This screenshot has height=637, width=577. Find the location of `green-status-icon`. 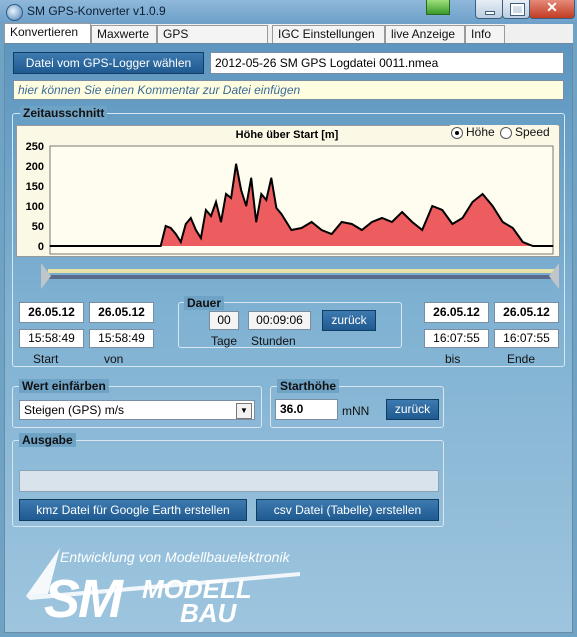

green-status-icon is located at coordinates (438, 7).